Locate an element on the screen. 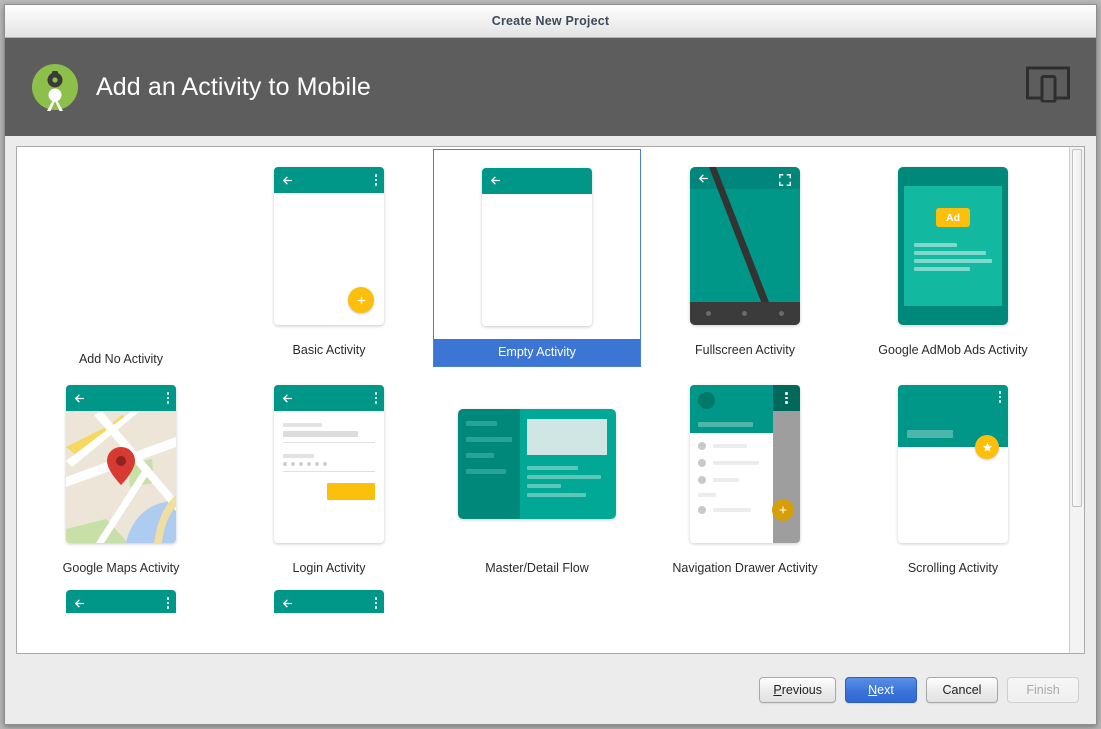  template-label: Fullscreen Activity is located at coordinates (745, 350).